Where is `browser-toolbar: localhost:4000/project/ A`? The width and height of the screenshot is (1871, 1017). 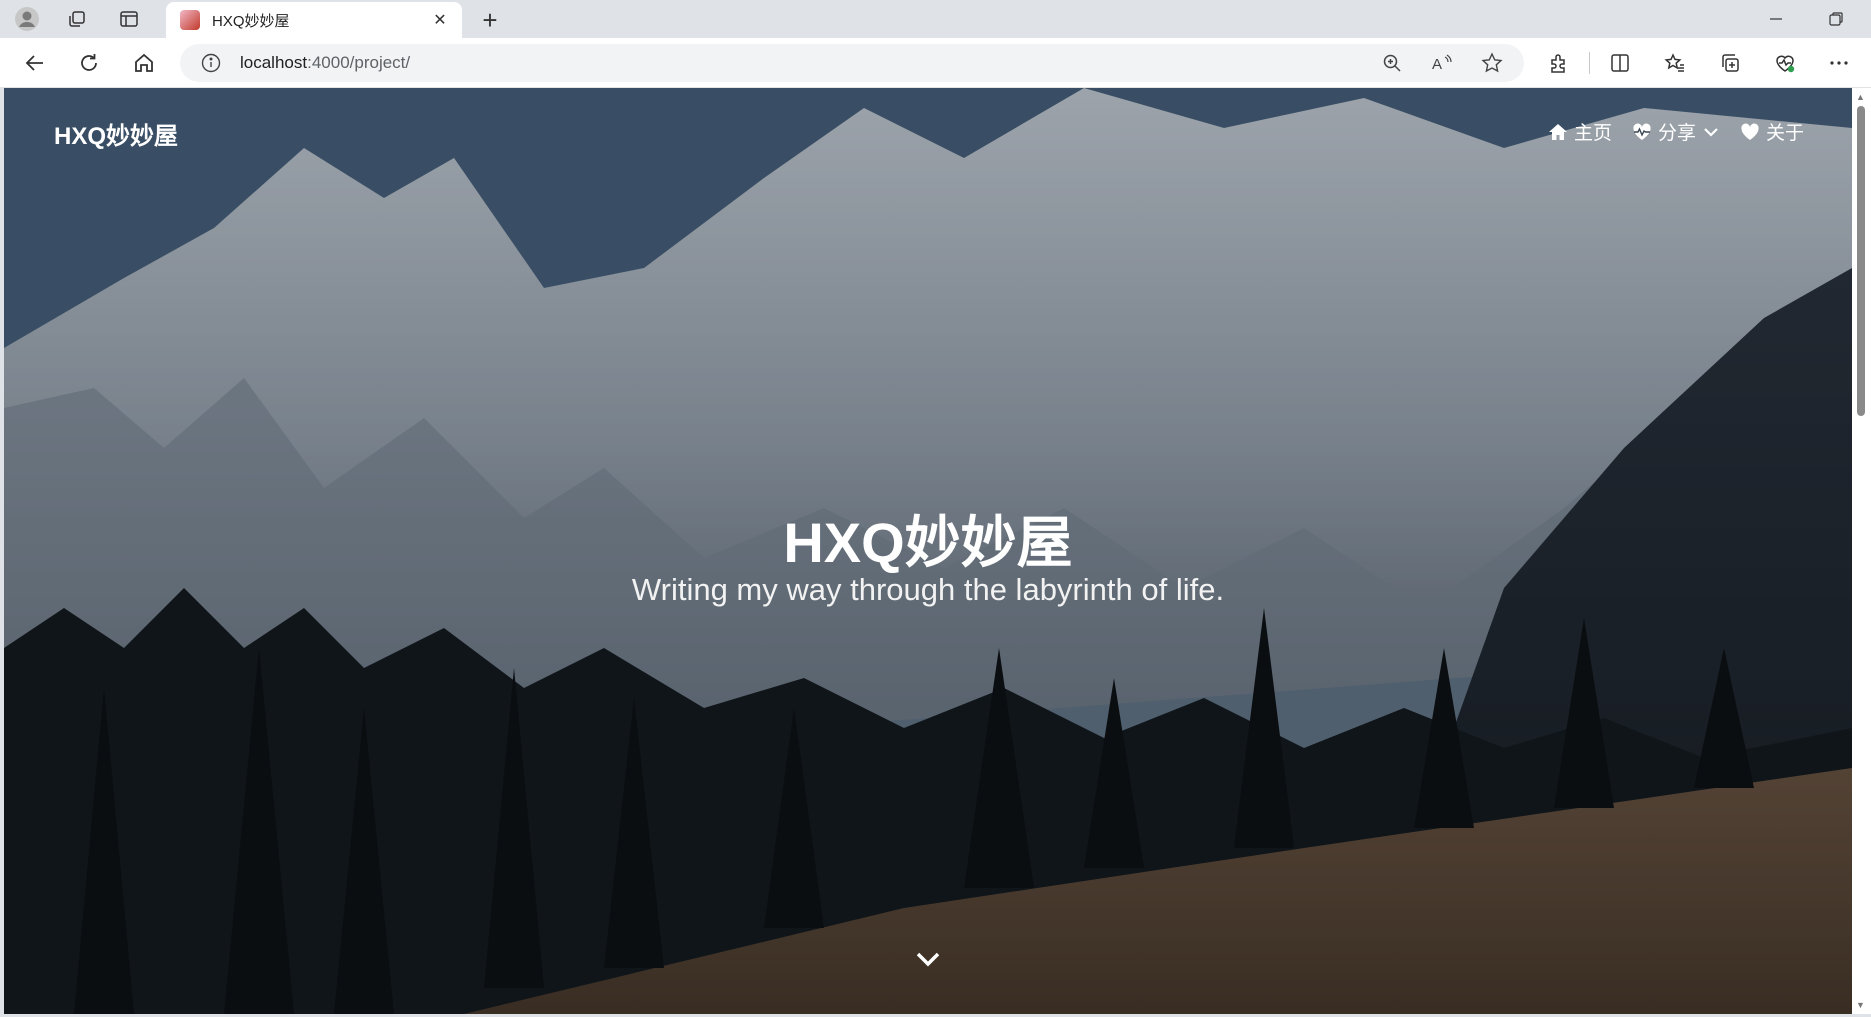
browser-toolbar: localhost:4000/project/ A is located at coordinates (935, 63).